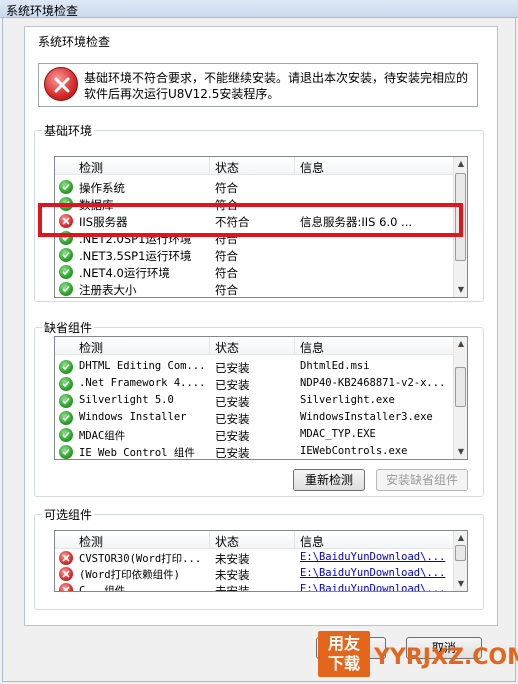  I want to click on cell-check: .NET3.5SP1运行环境, so click(135, 256).